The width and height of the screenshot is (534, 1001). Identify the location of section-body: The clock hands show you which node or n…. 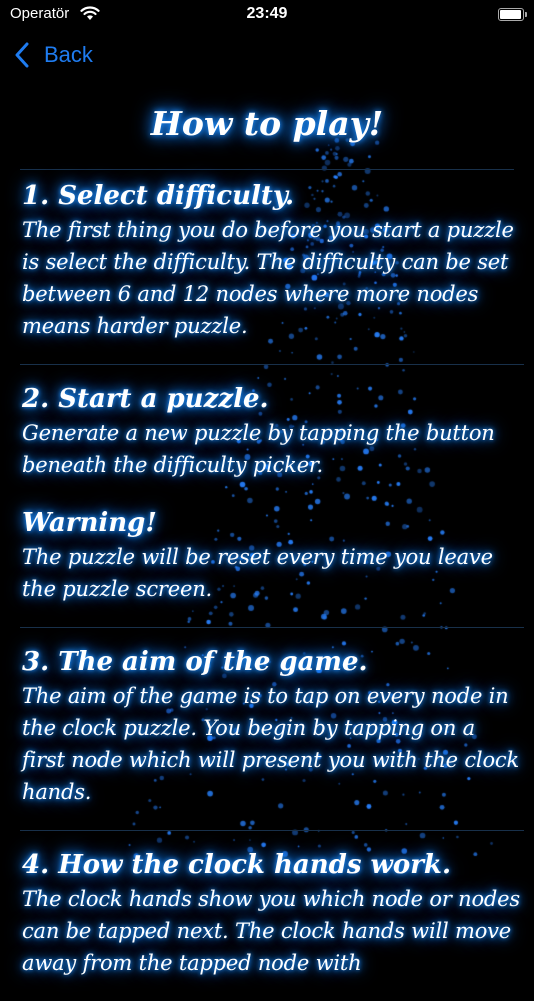
(271, 931).